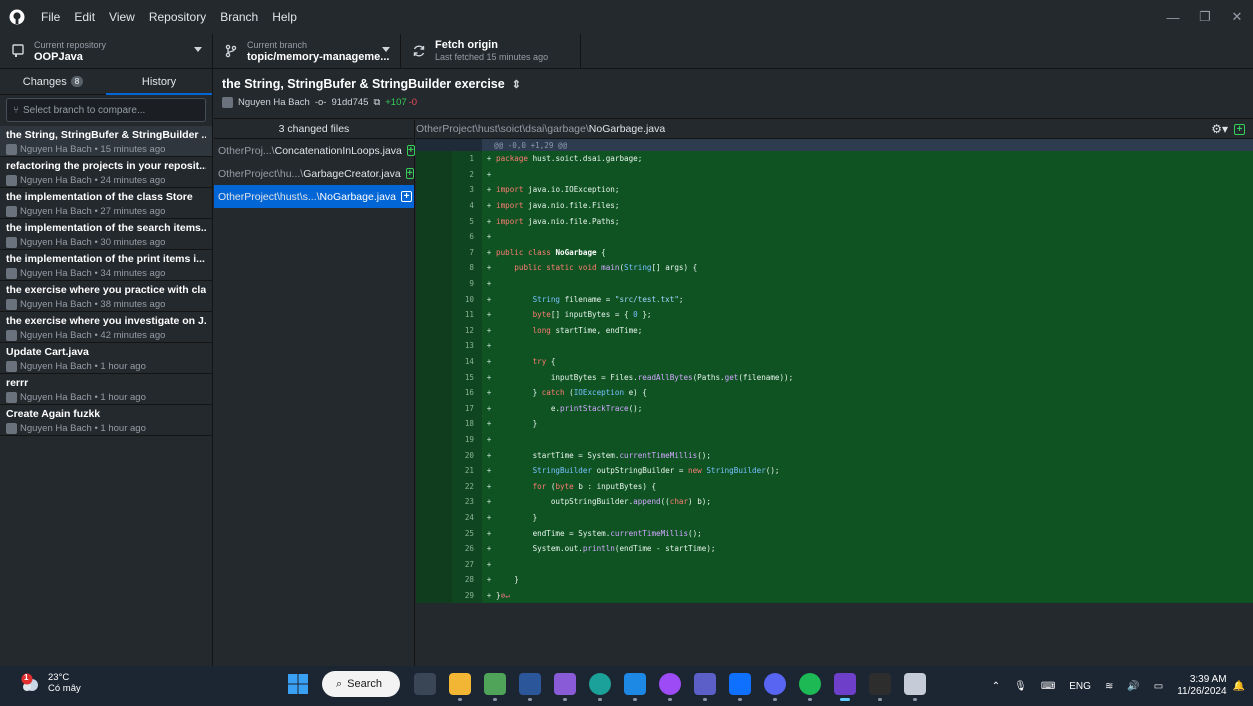 The height and width of the screenshot is (706, 1253). I want to click on teams-icon, so click(705, 687).